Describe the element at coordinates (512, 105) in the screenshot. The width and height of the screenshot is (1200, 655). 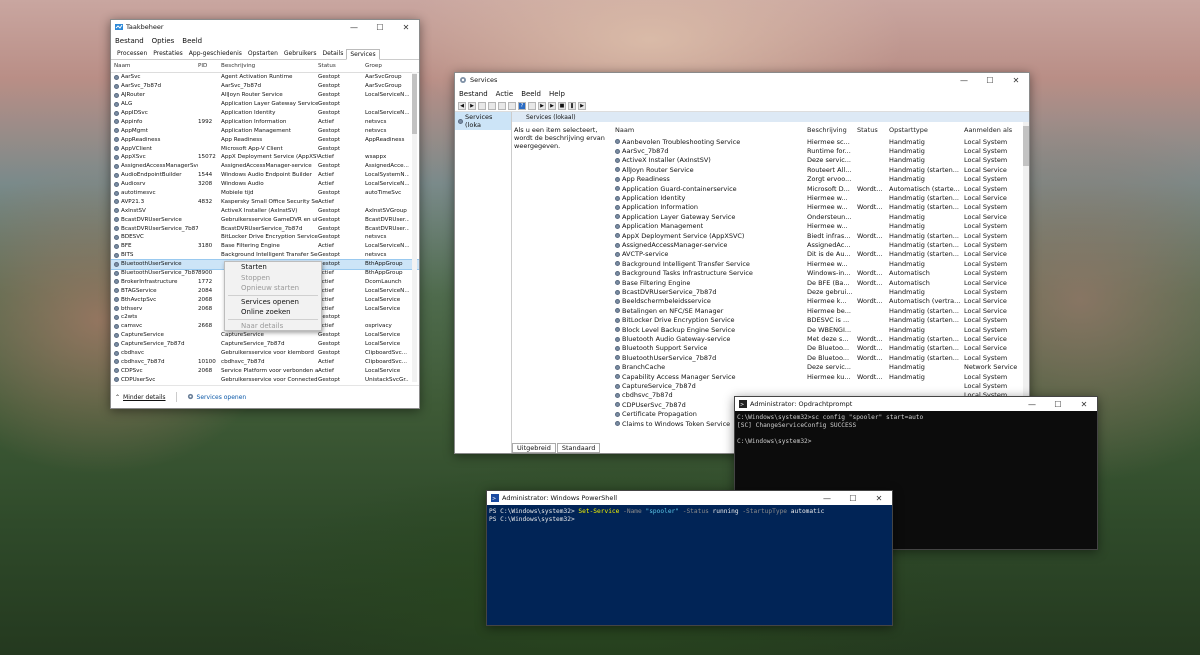
I see `export-icon` at that location.